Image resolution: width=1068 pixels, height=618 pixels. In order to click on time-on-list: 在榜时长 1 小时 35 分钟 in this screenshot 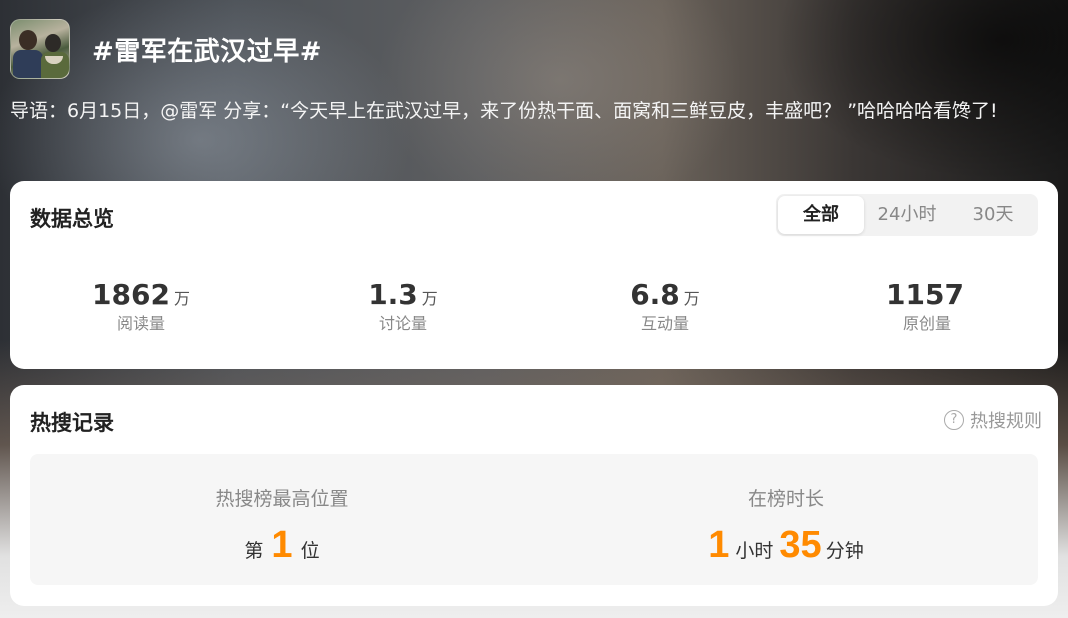, I will do `click(786, 519)`.